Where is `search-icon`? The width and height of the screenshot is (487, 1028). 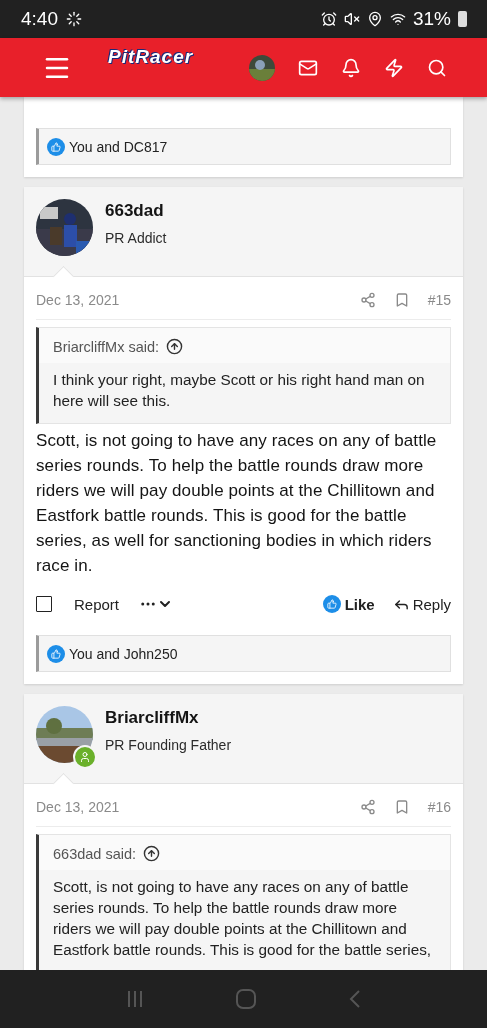
search-icon is located at coordinates (437, 67).